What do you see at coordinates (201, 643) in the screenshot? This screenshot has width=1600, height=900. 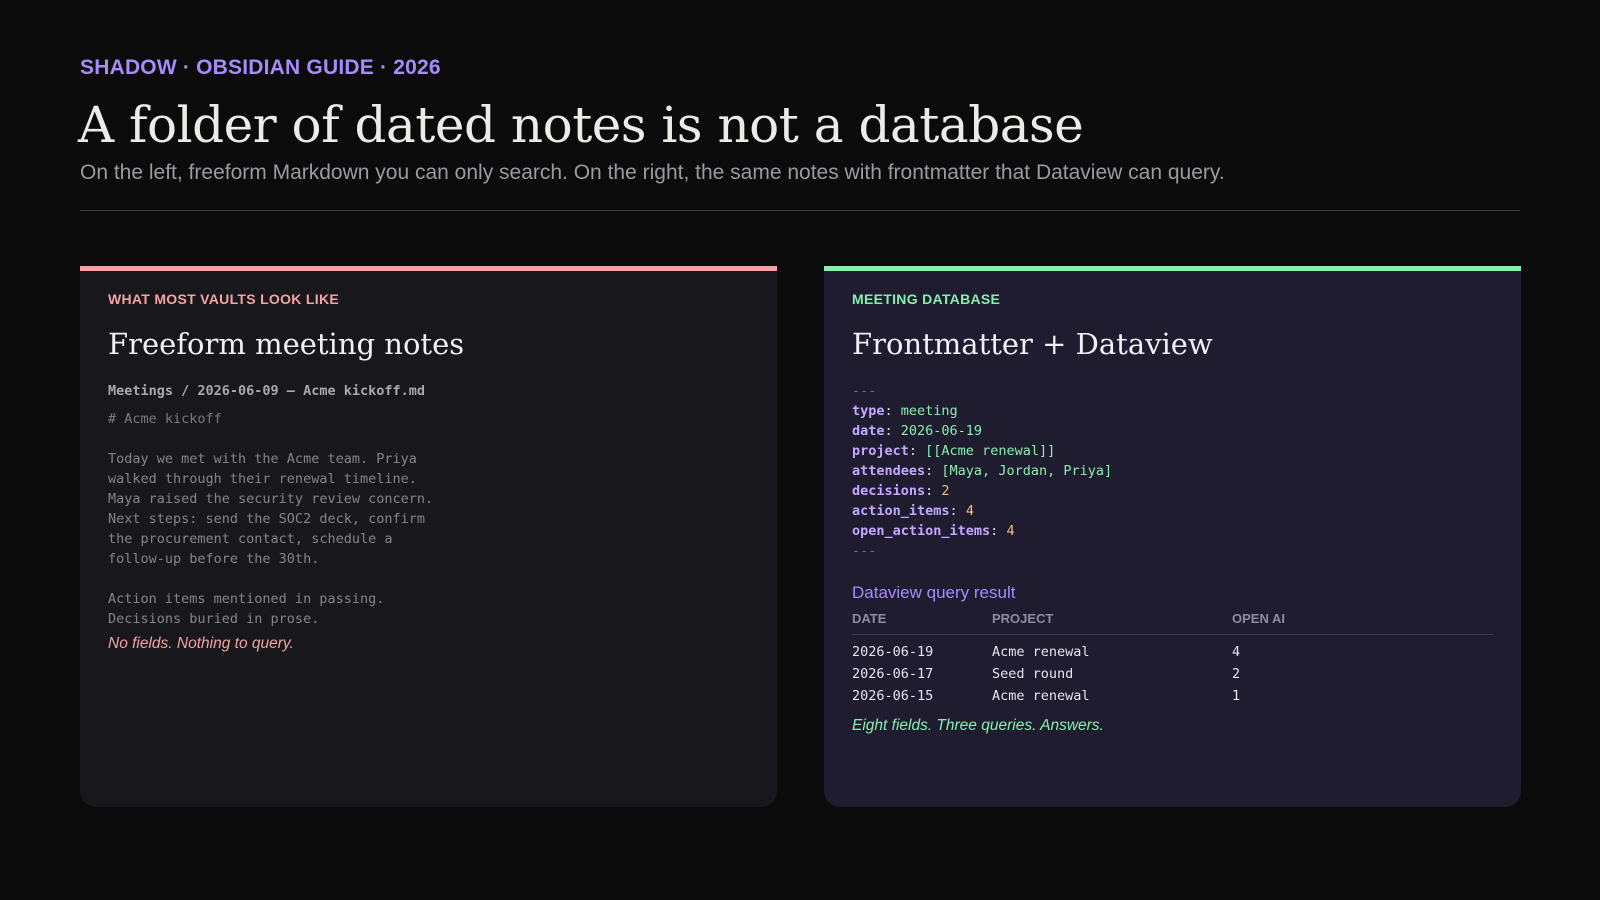 I see `freeform-verdict: No fields. Nothing to query.` at bounding box center [201, 643].